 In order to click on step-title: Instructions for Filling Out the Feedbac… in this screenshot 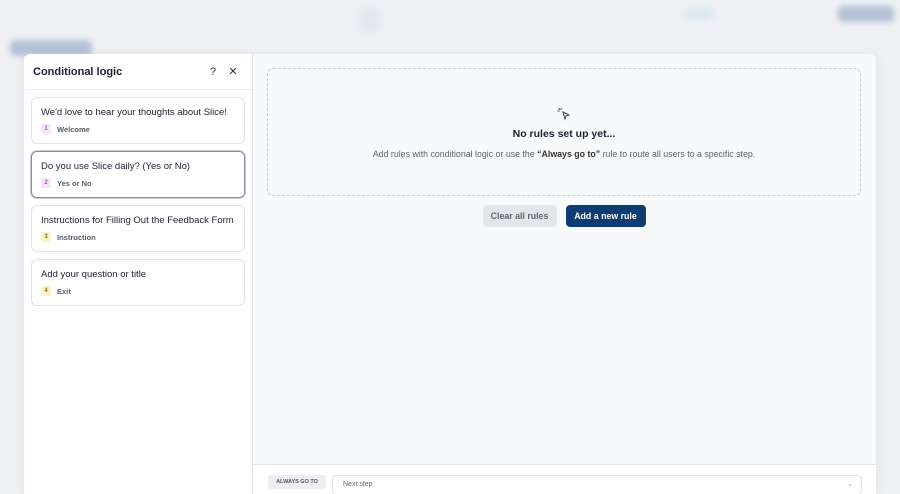, I will do `click(137, 220)`.